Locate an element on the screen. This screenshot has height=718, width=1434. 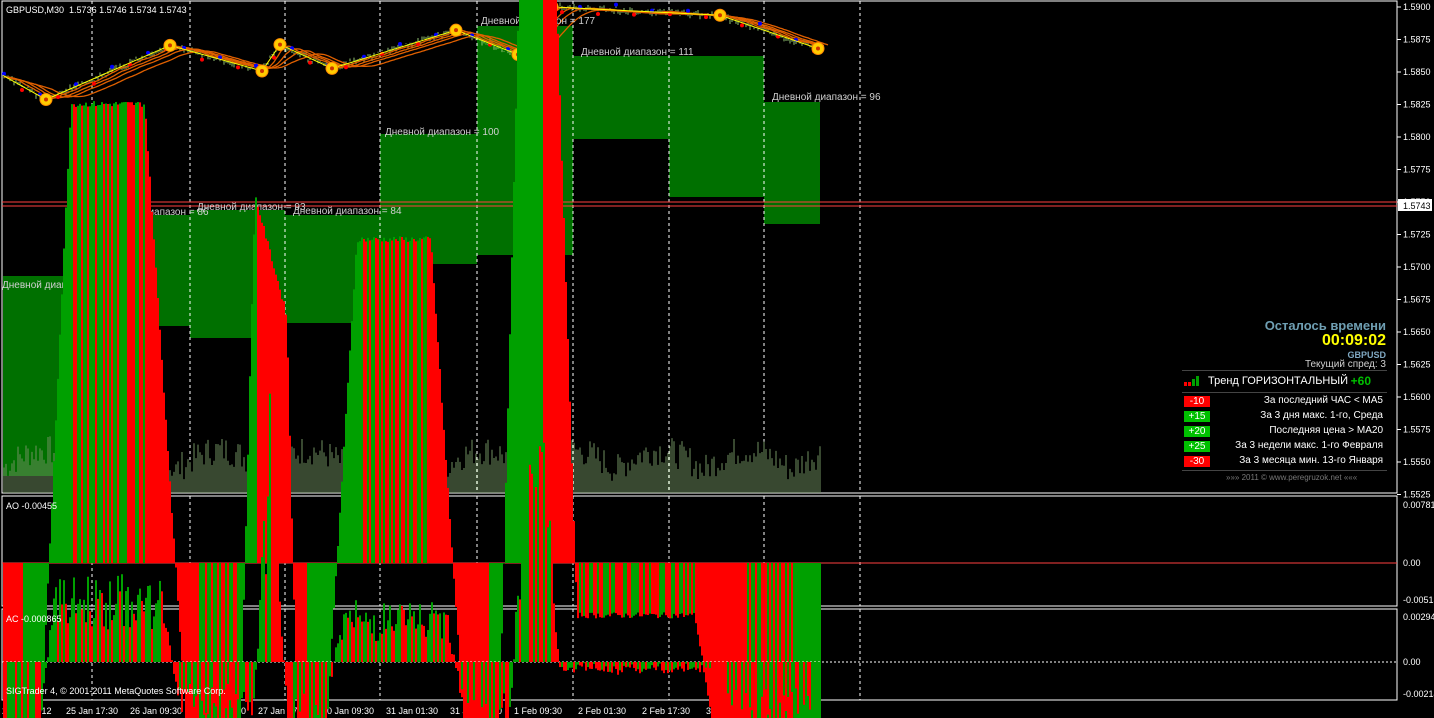
price-label: 1.5775 is located at coordinates (1417, 170).